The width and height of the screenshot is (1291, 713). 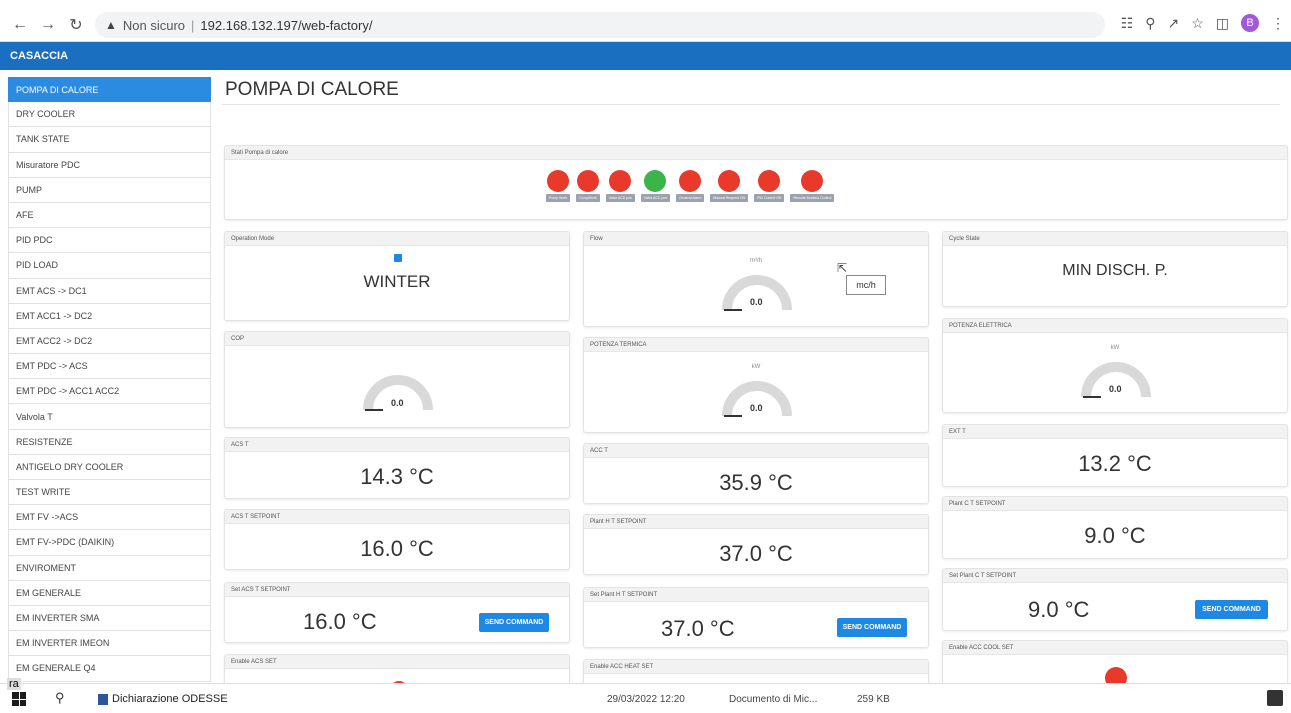 What do you see at coordinates (109, 140) in the screenshot?
I see `sidebar-item: TANK STATE` at bounding box center [109, 140].